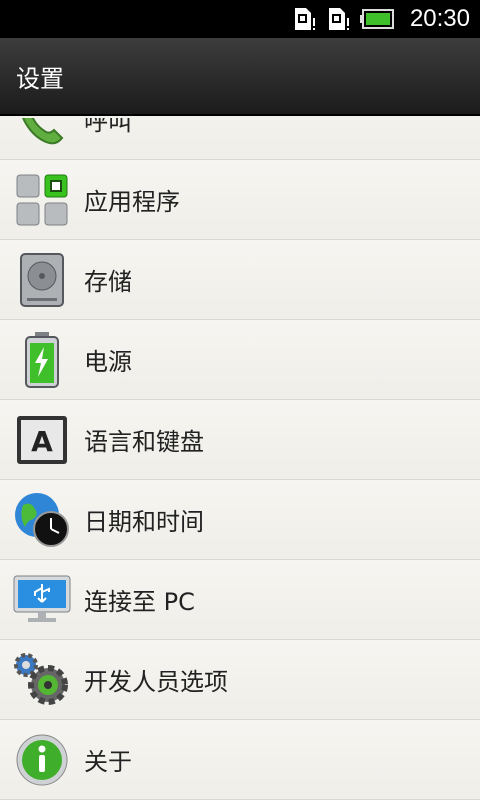 Image resolution: width=480 pixels, height=800 pixels. What do you see at coordinates (40, 78) in the screenshot?
I see `page-title: 设置` at bounding box center [40, 78].